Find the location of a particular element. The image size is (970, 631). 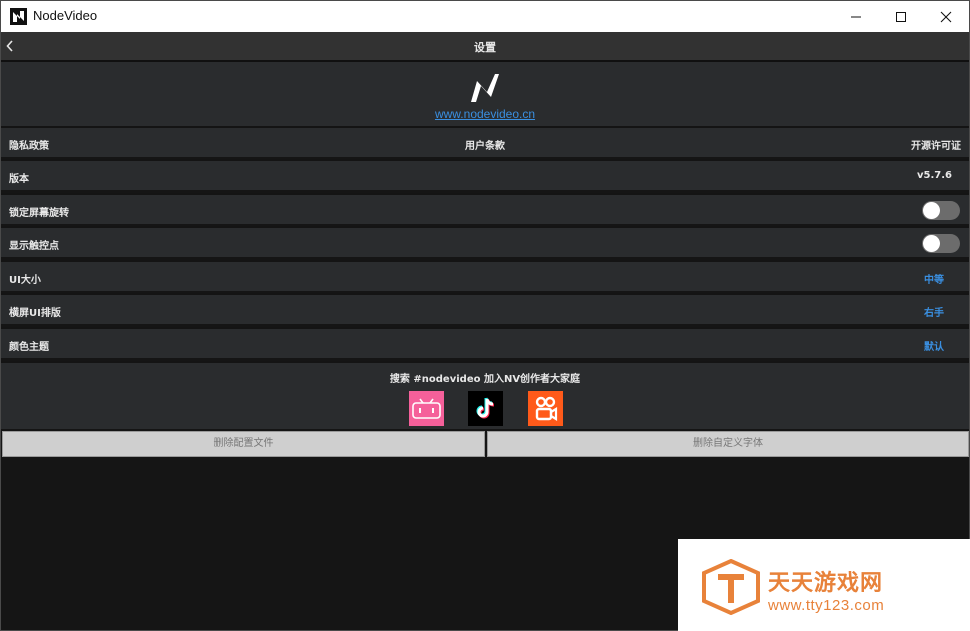

kuaishou-icon is located at coordinates (545, 408).